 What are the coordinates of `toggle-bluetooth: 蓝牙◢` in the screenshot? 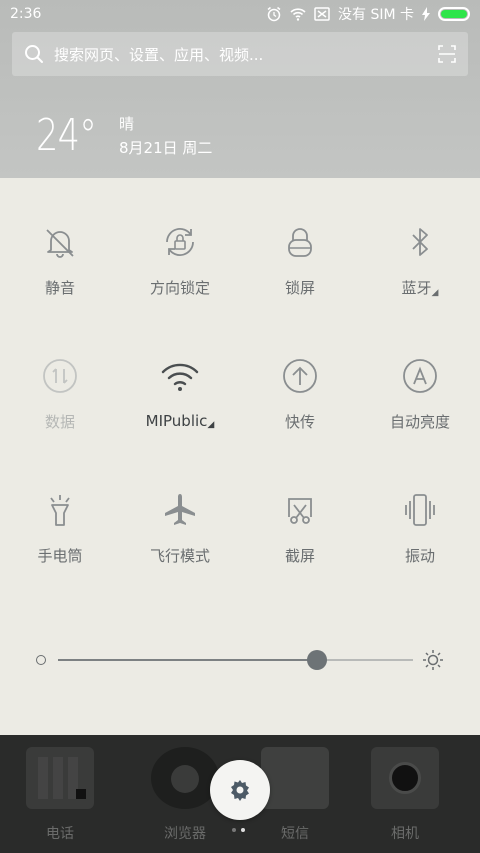 It's located at (420, 260).